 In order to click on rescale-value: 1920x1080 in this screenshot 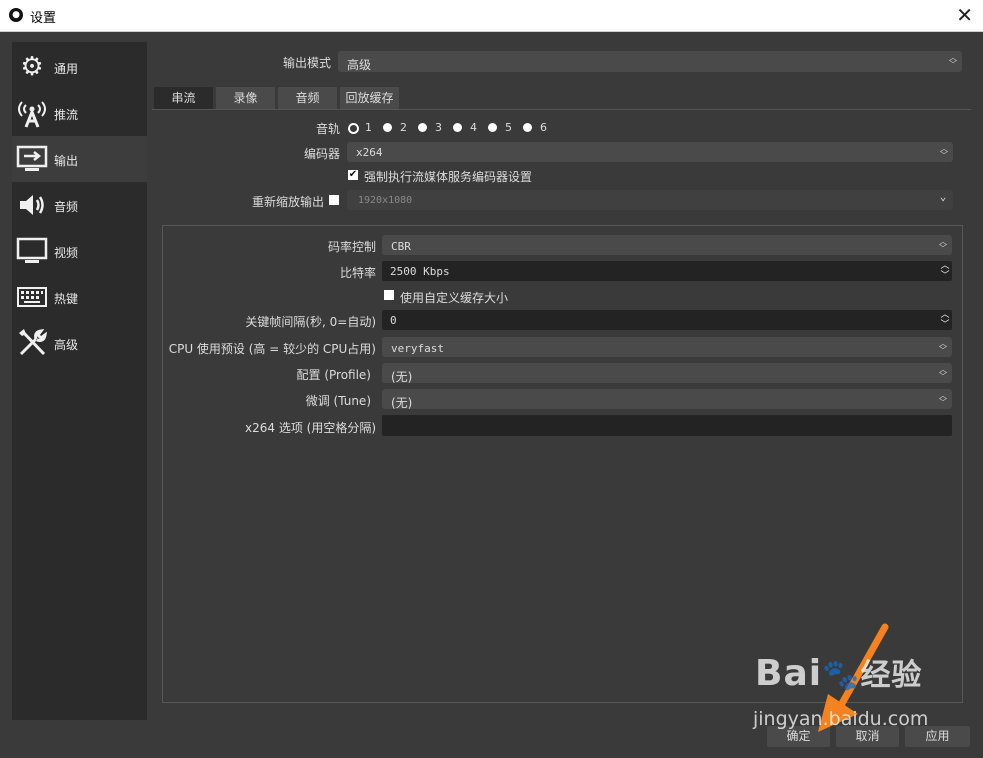, I will do `click(385, 200)`.